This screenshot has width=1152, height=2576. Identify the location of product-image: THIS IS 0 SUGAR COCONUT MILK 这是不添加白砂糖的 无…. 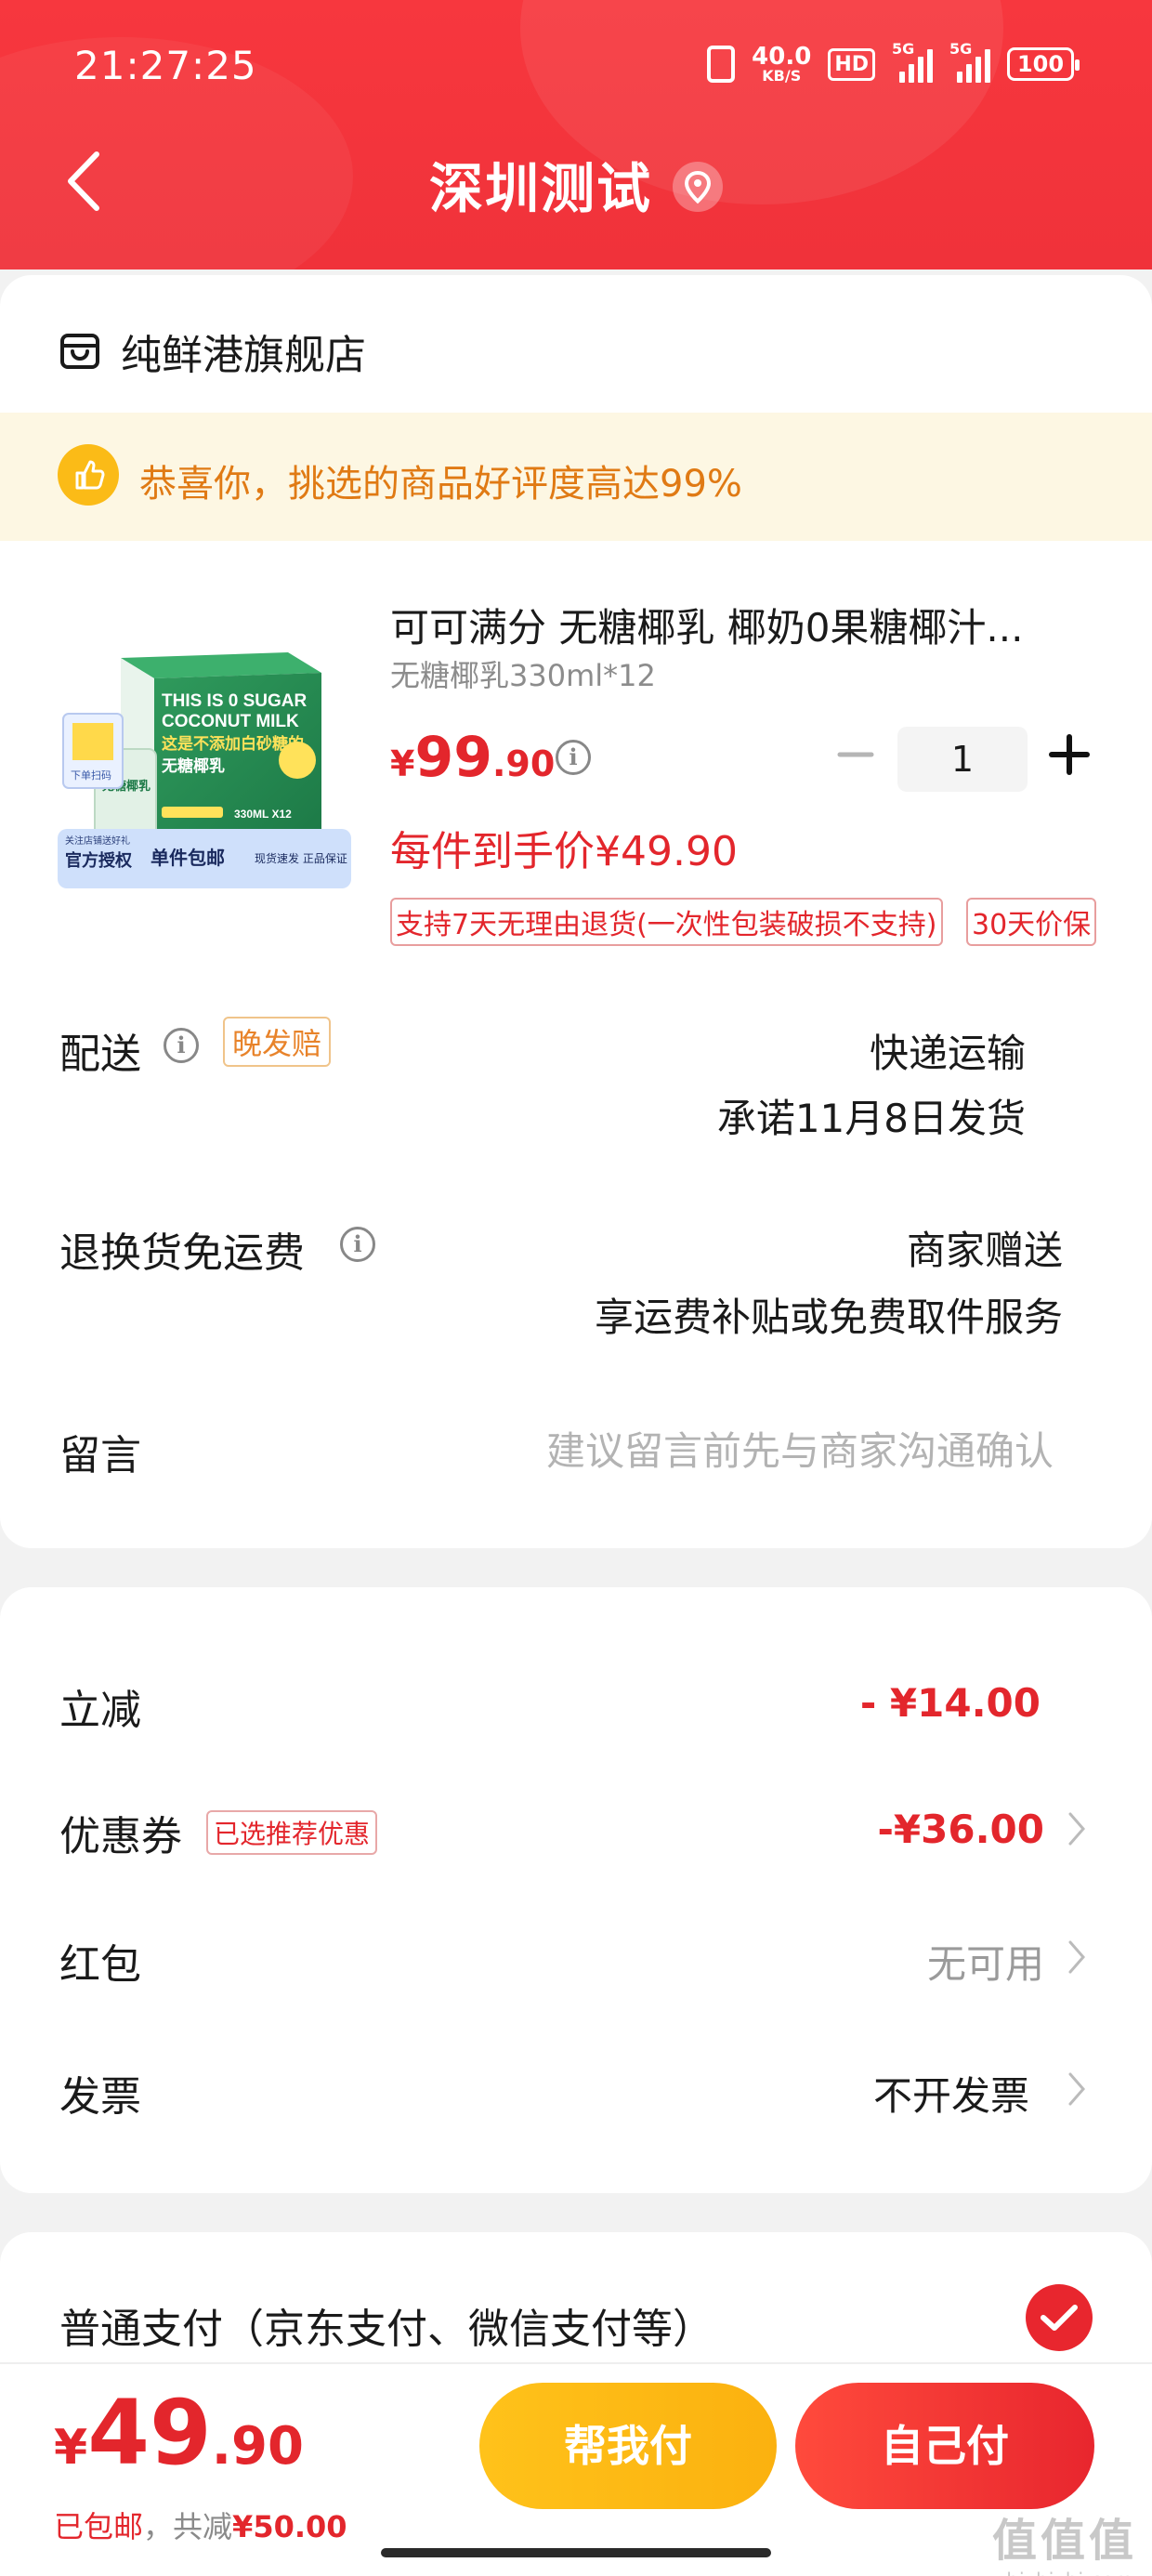
(204, 767).